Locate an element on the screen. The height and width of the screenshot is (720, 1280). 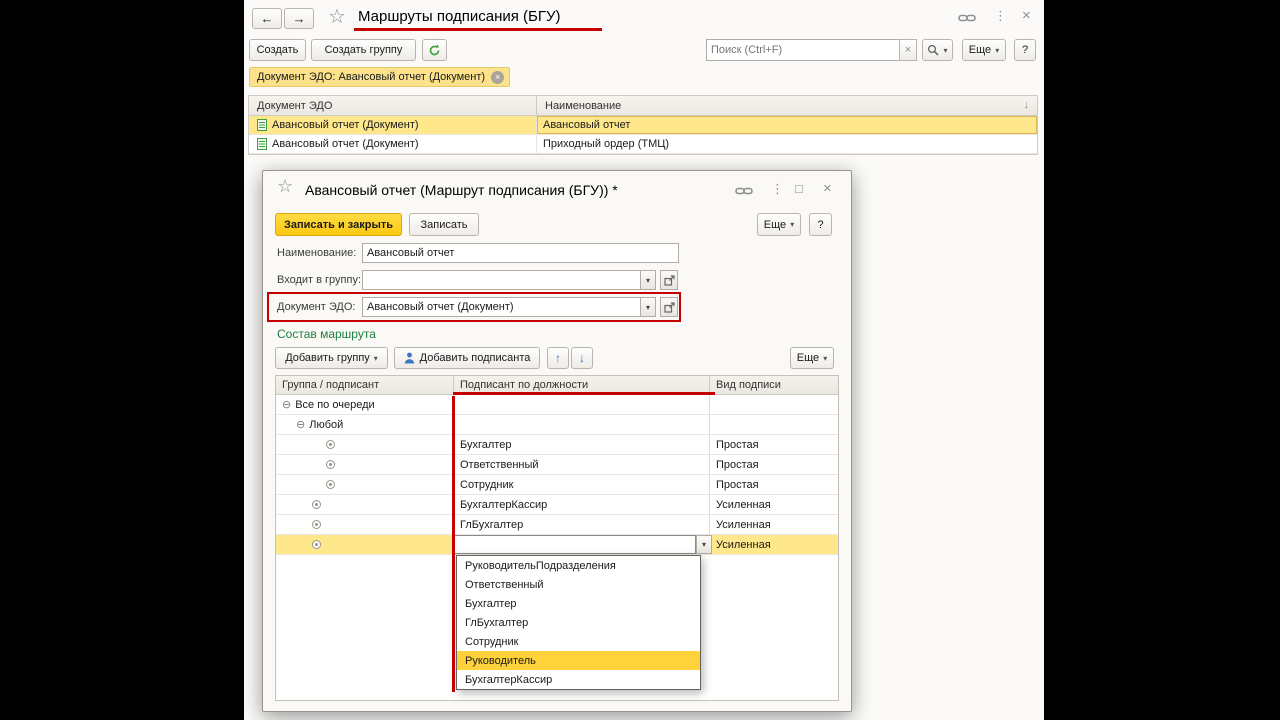
link-icon is located at coordinates (967, 18).